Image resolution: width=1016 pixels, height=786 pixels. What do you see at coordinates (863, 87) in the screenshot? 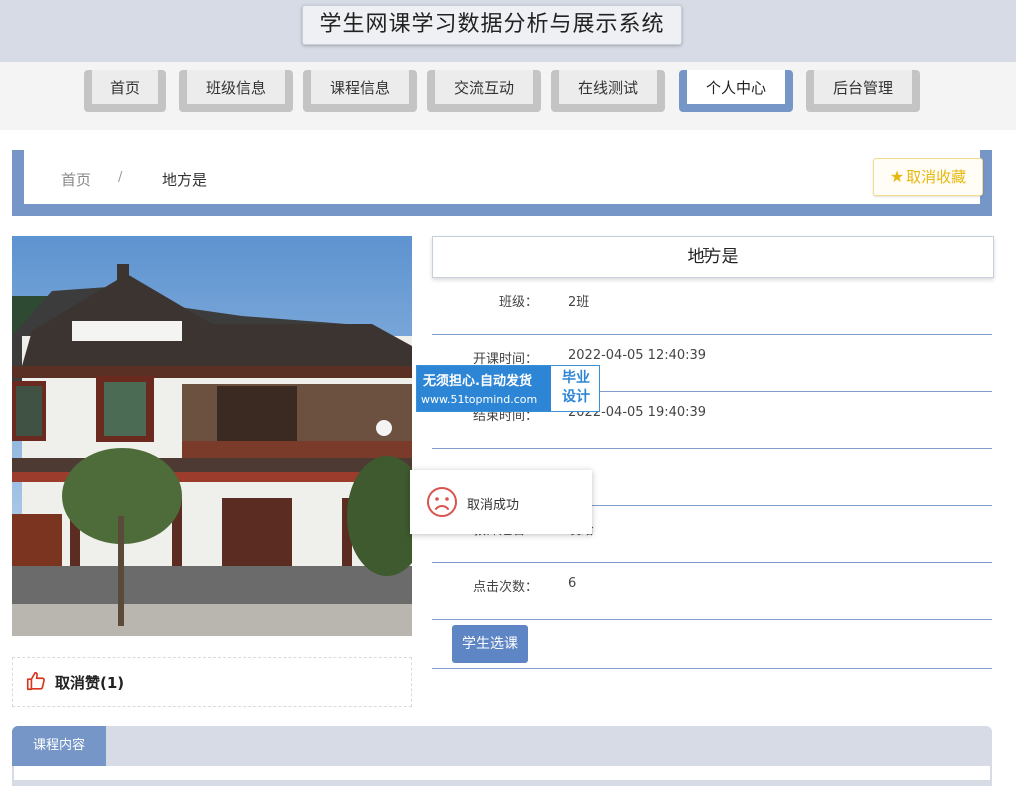
I see `nav-item-label: 后台管理` at bounding box center [863, 87].